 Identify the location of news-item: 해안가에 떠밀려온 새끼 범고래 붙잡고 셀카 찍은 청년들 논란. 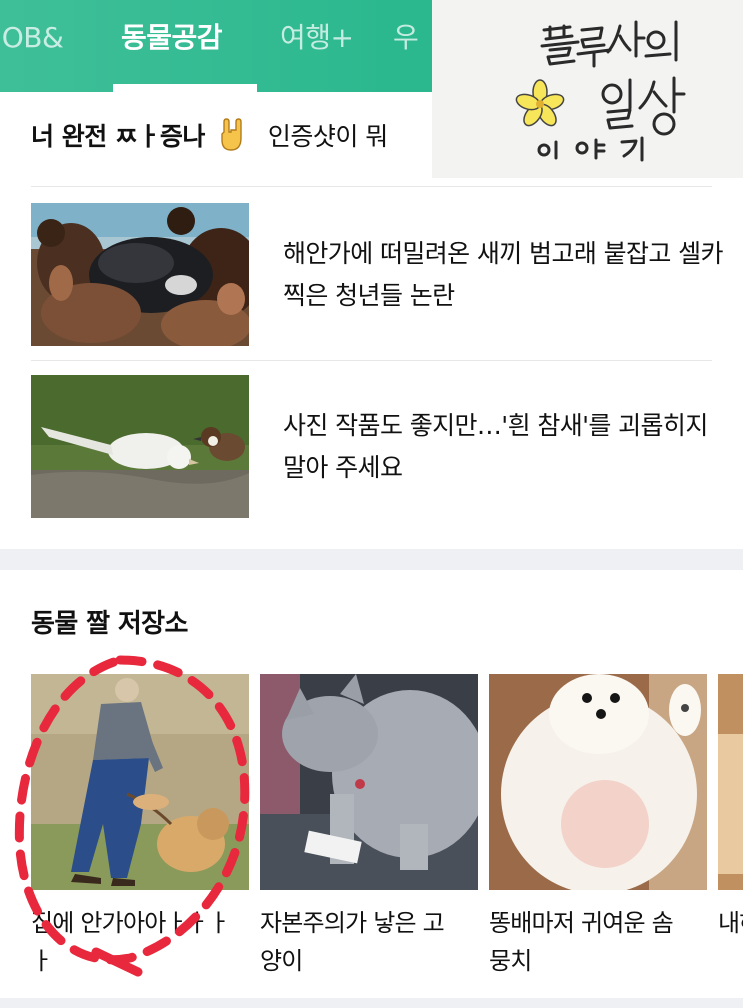
(377, 275).